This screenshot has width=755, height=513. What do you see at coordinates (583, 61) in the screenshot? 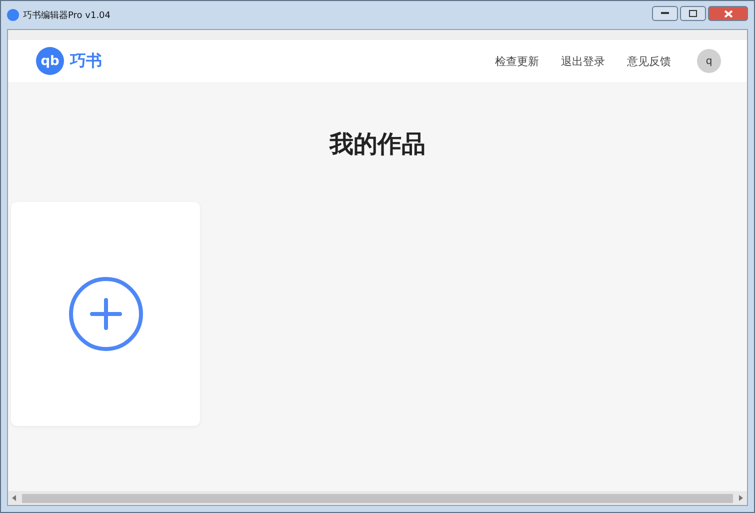
I see `nav-link: 退出登录` at bounding box center [583, 61].